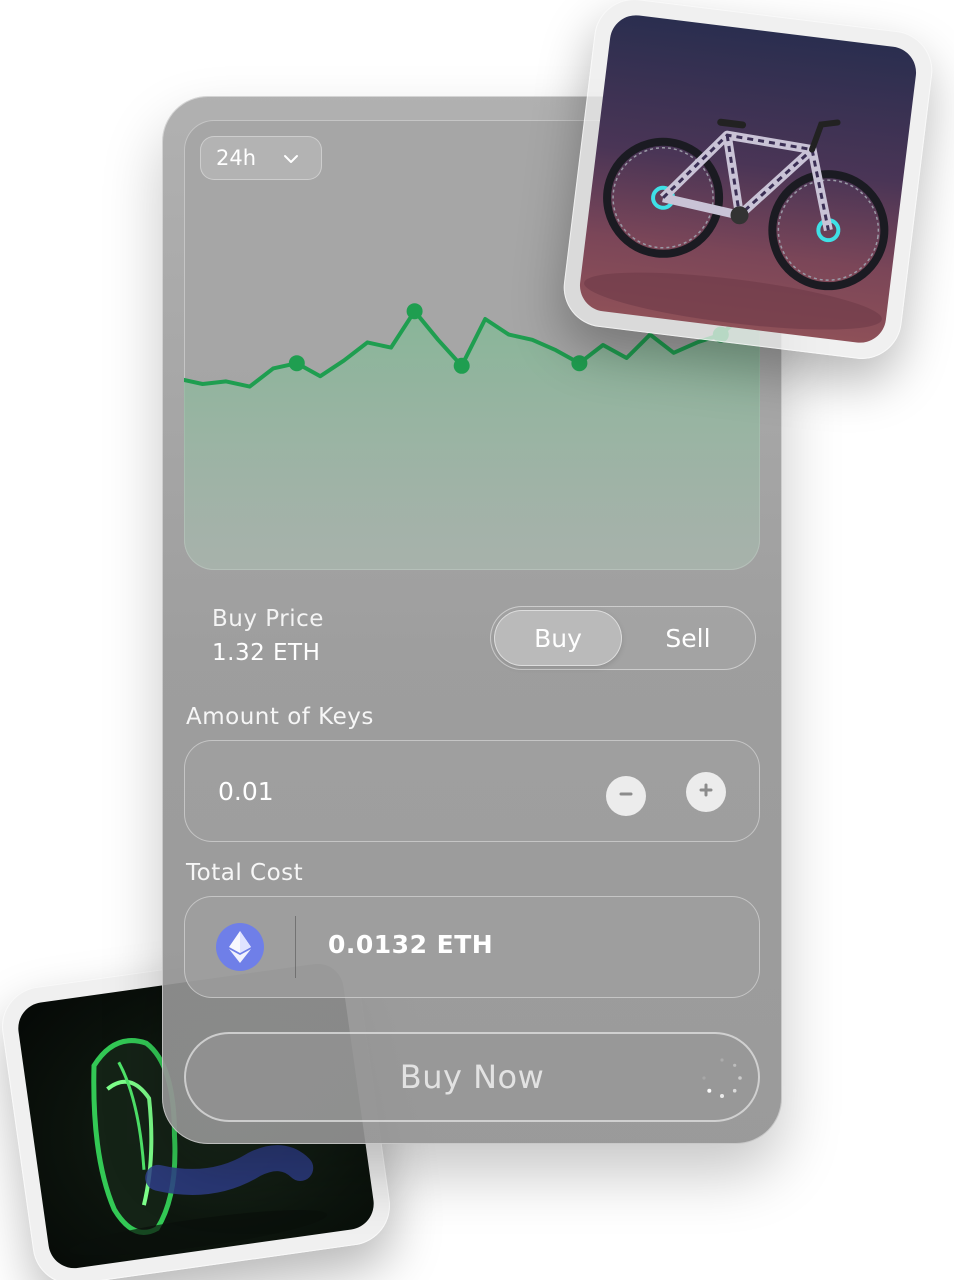 The image size is (954, 1280). I want to click on increase-button, so click(706, 792).